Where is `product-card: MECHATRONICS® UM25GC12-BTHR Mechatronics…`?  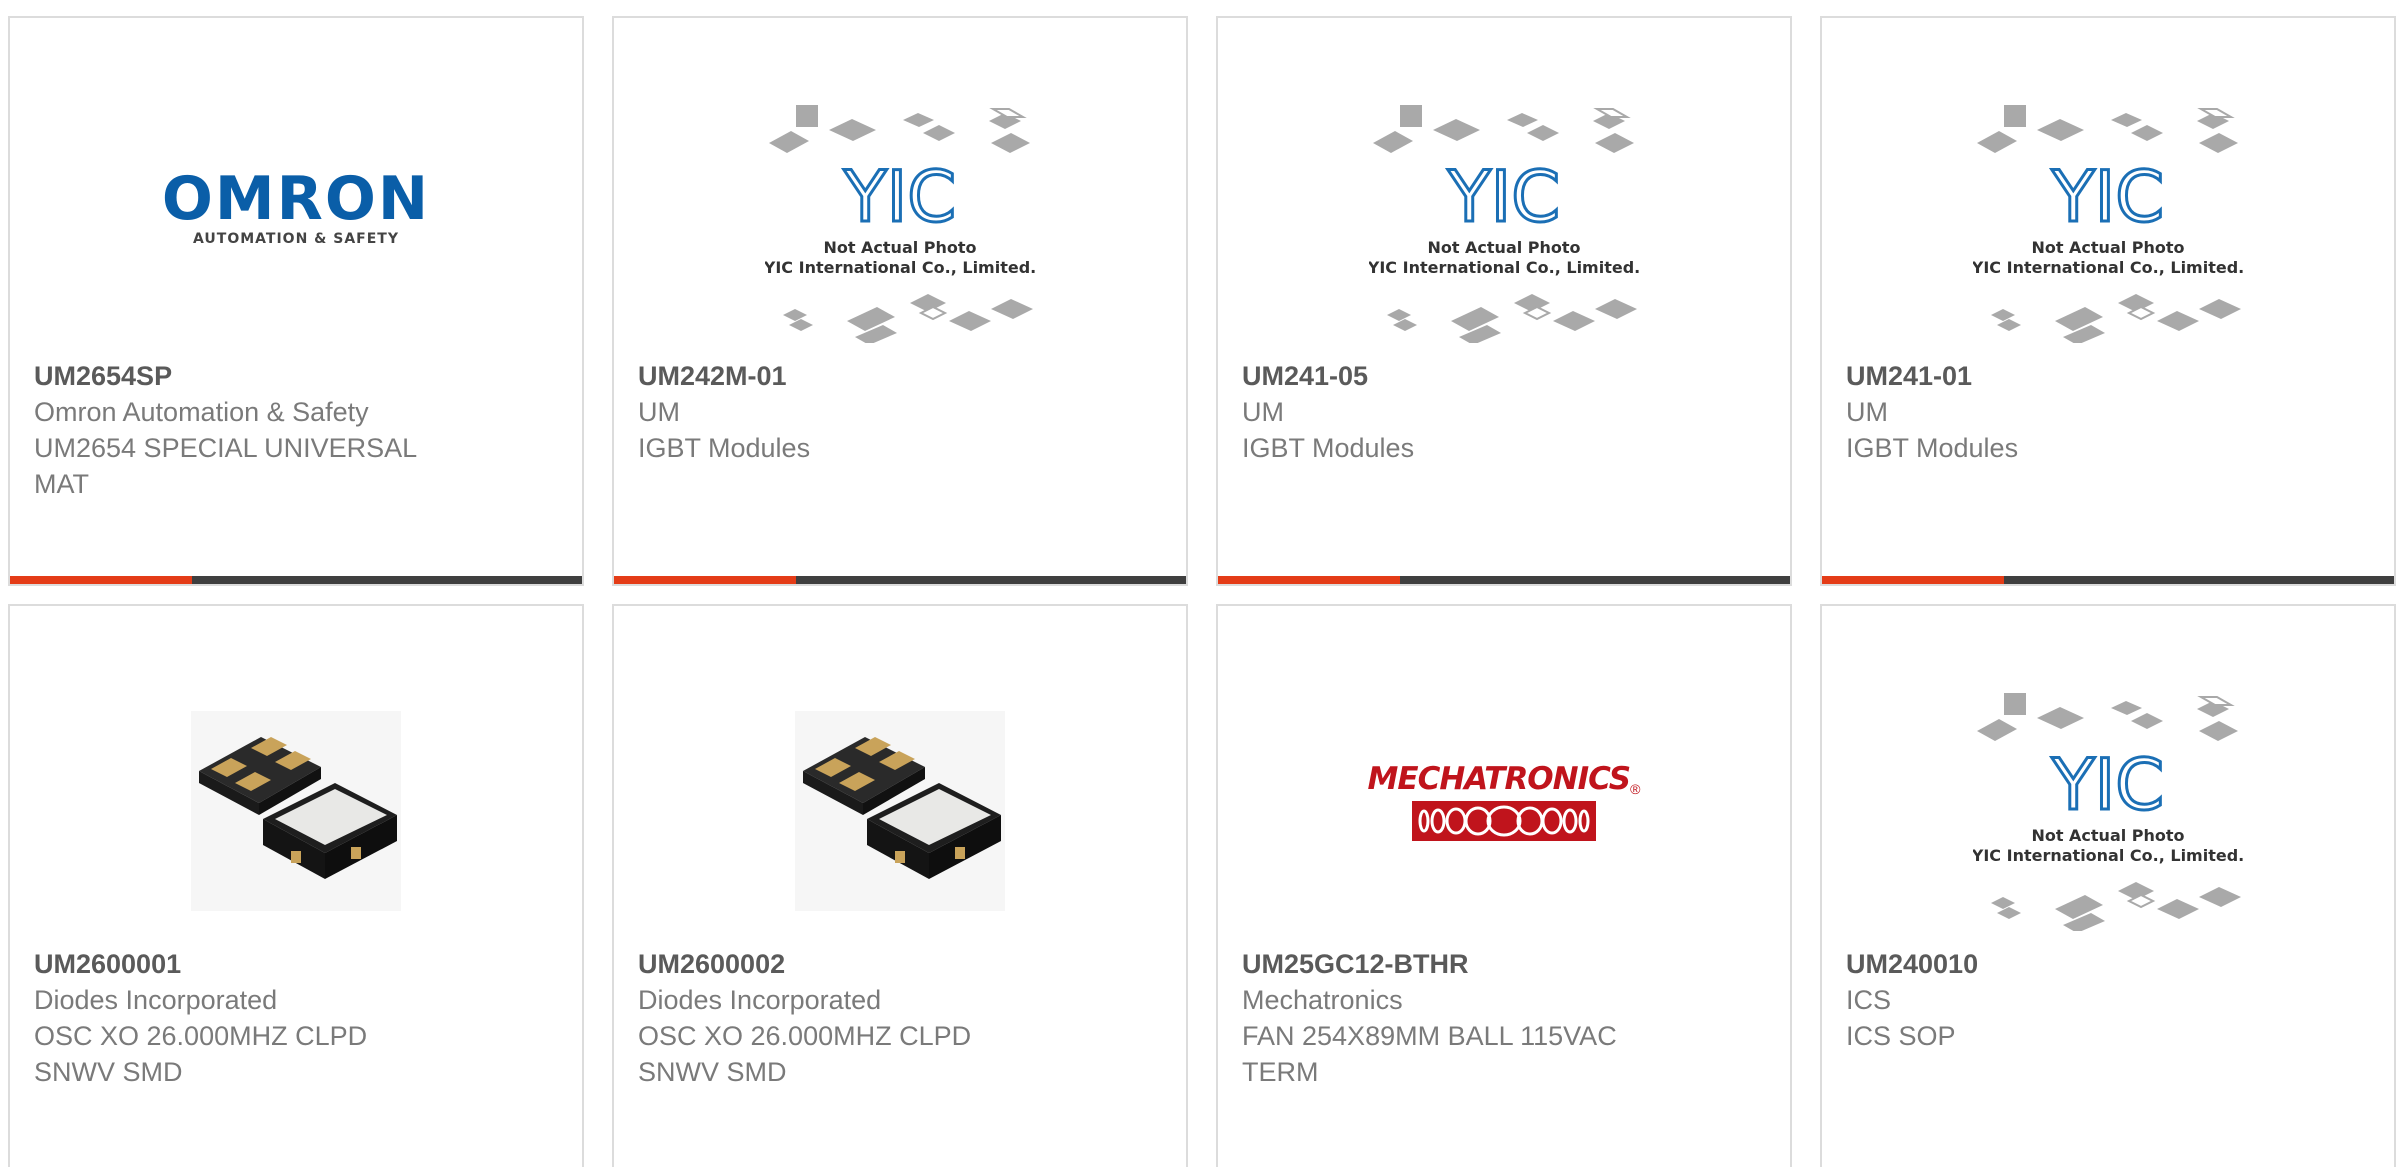
product-card: MECHATRONICS® UM25GC12-BTHR Mechatronics… is located at coordinates (1504, 885).